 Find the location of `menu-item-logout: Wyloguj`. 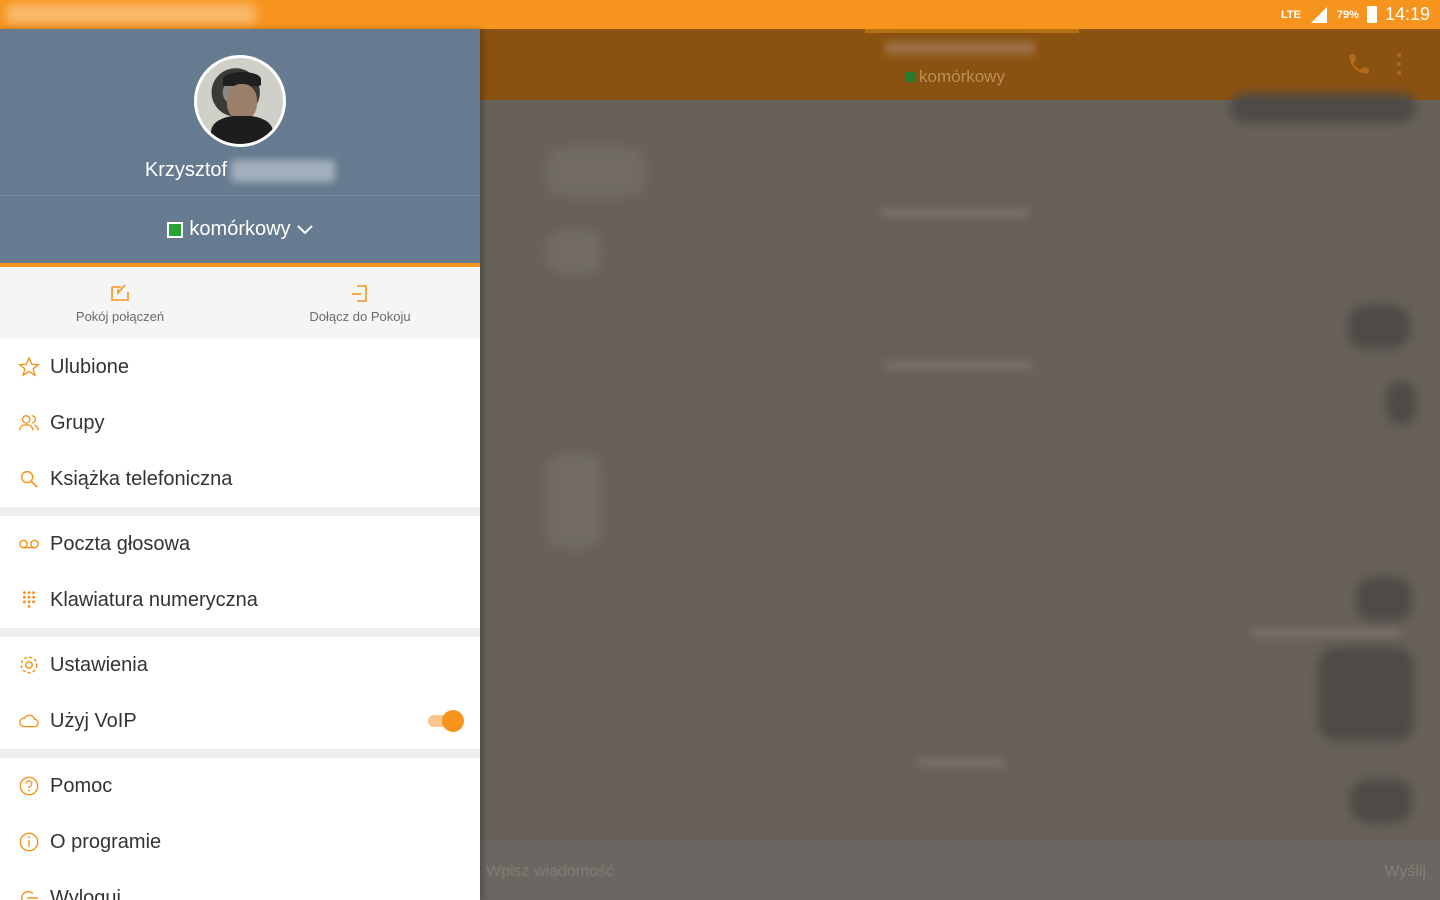

menu-item-logout: Wyloguj is located at coordinates (240, 885).